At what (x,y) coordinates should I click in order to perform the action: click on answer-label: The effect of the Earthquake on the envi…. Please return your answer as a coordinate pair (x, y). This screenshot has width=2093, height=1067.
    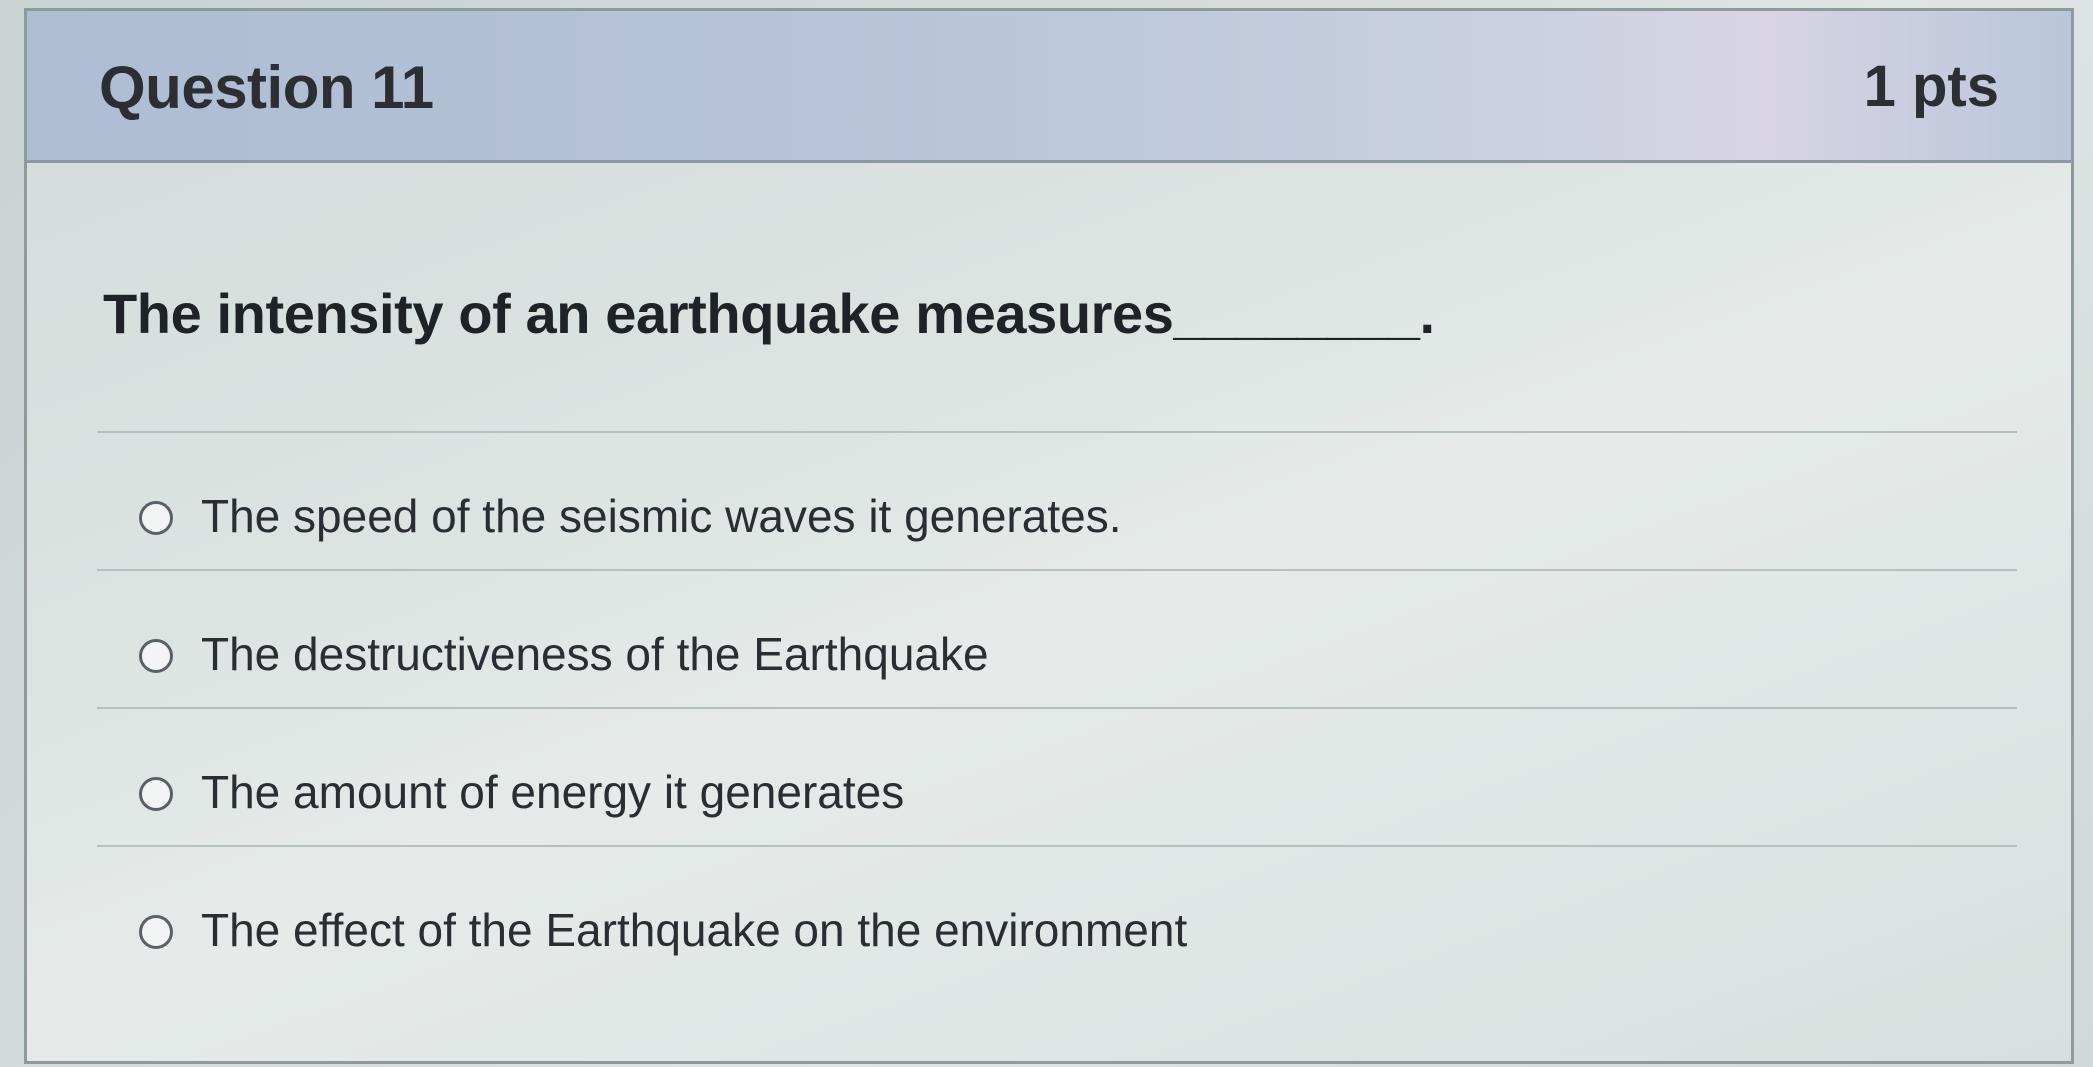
    Looking at the image, I should click on (694, 930).